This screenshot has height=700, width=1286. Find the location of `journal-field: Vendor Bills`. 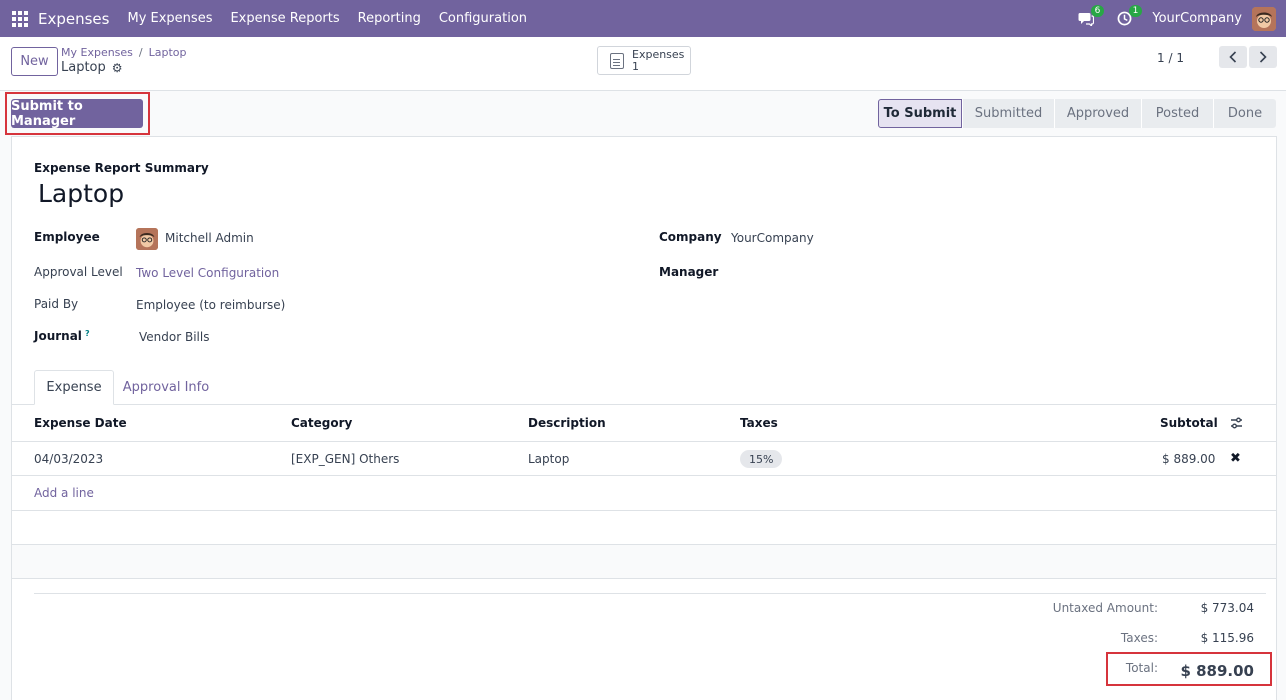

journal-field: Vendor Bills is located at coordinates (174, 337).